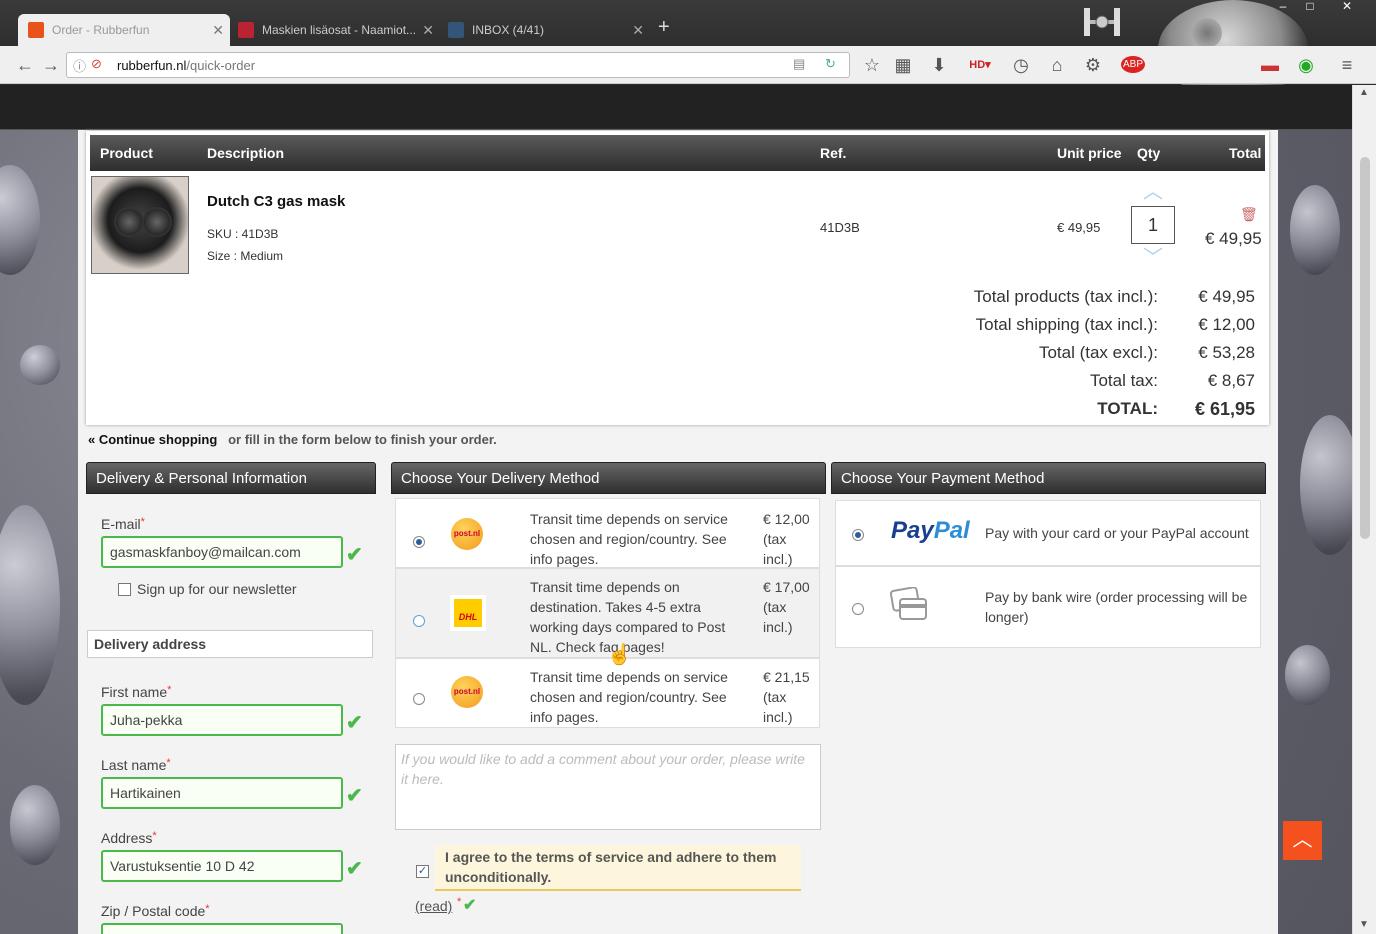 The image size is (1376, 934). Describe the element at coordinates (1306, 65) in the screenshot. I see `grammarly-icon: ◉` at that location.